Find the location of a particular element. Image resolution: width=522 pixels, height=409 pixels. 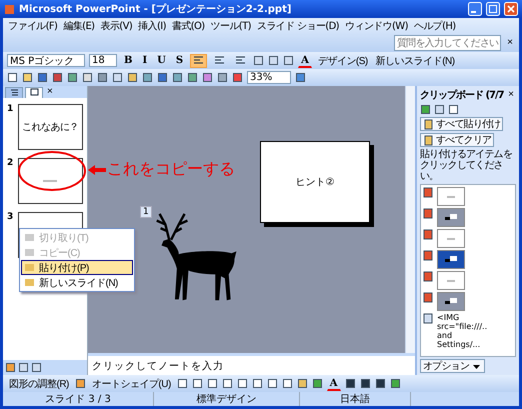

menu-item: 編集(E) is located at coordinates (79, 26).